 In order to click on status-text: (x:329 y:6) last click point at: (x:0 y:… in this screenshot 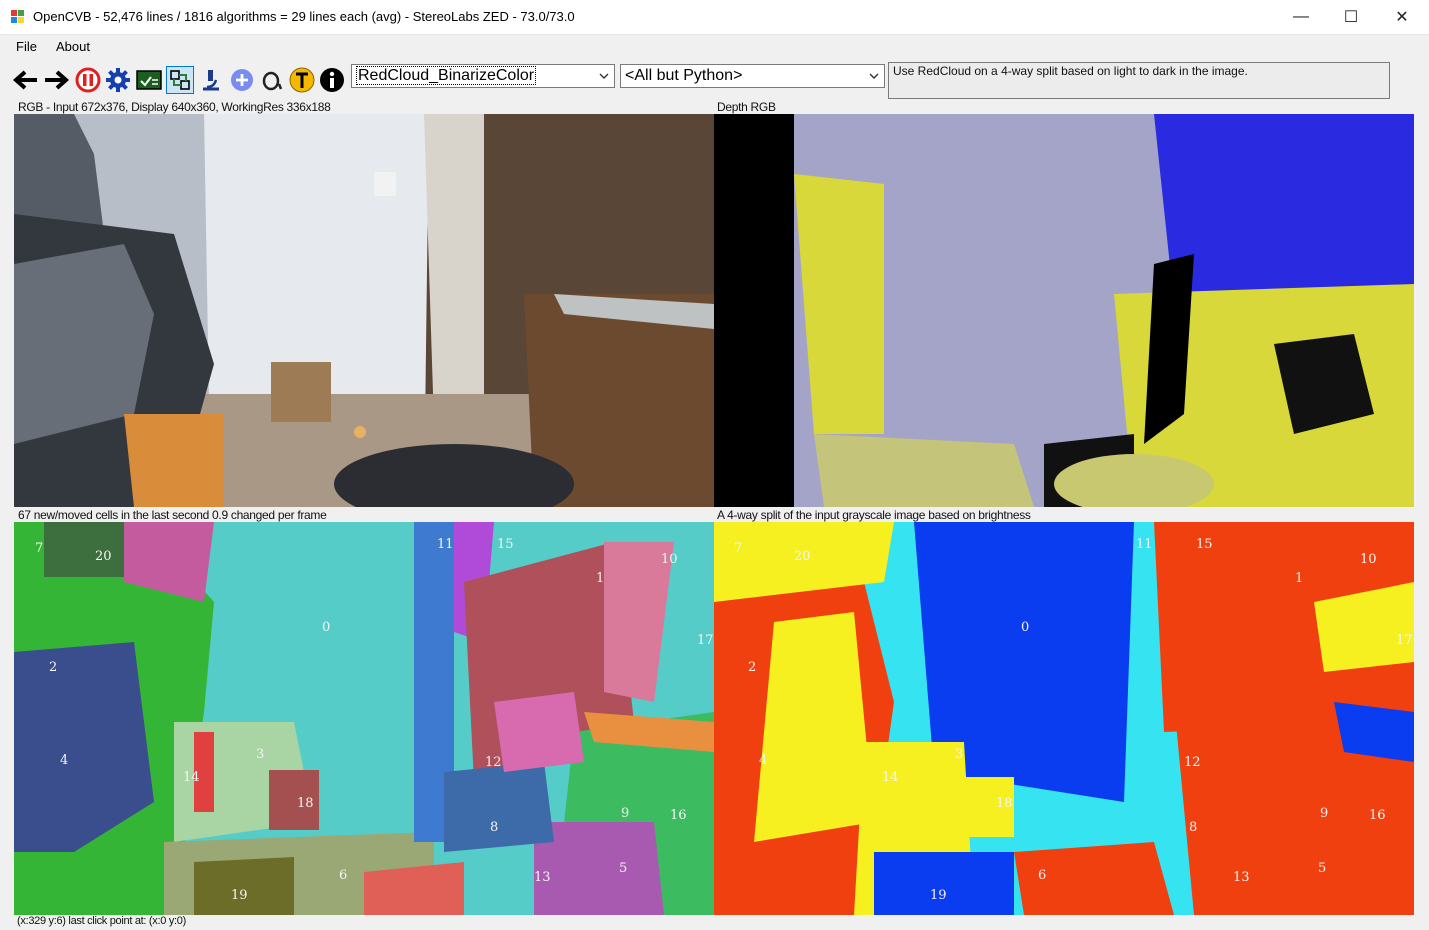, I will do `click(101, 921)`.